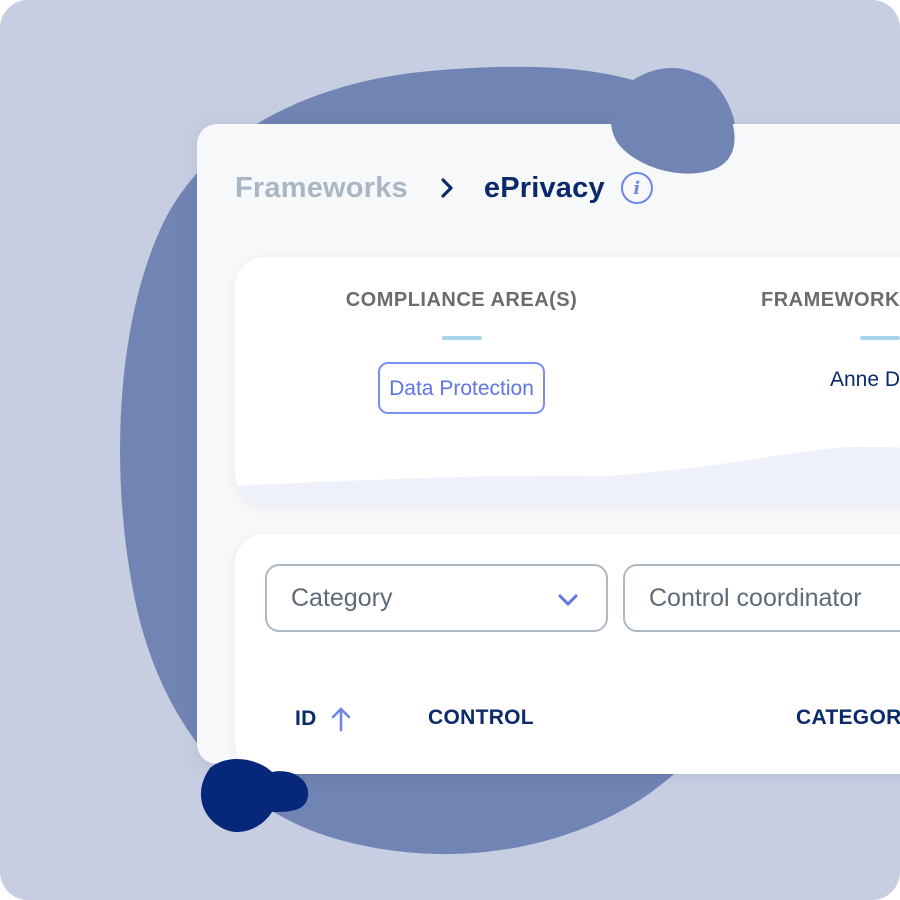 The image size is (900, 900). What do you see at coordinates (321, 188) in the screenshot?
I see `breadcrumb-frameworks-link: Frameworks` at bounding box center [321, 188].